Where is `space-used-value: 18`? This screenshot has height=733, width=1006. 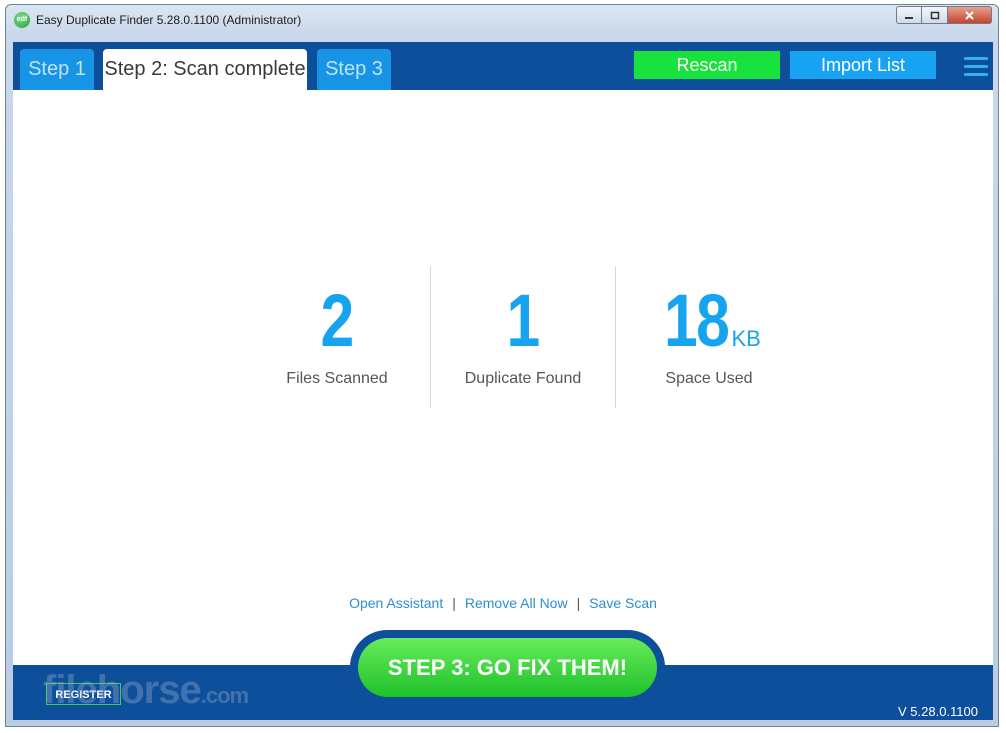
space-used-value: 18 is located at coordinates (697, 320).